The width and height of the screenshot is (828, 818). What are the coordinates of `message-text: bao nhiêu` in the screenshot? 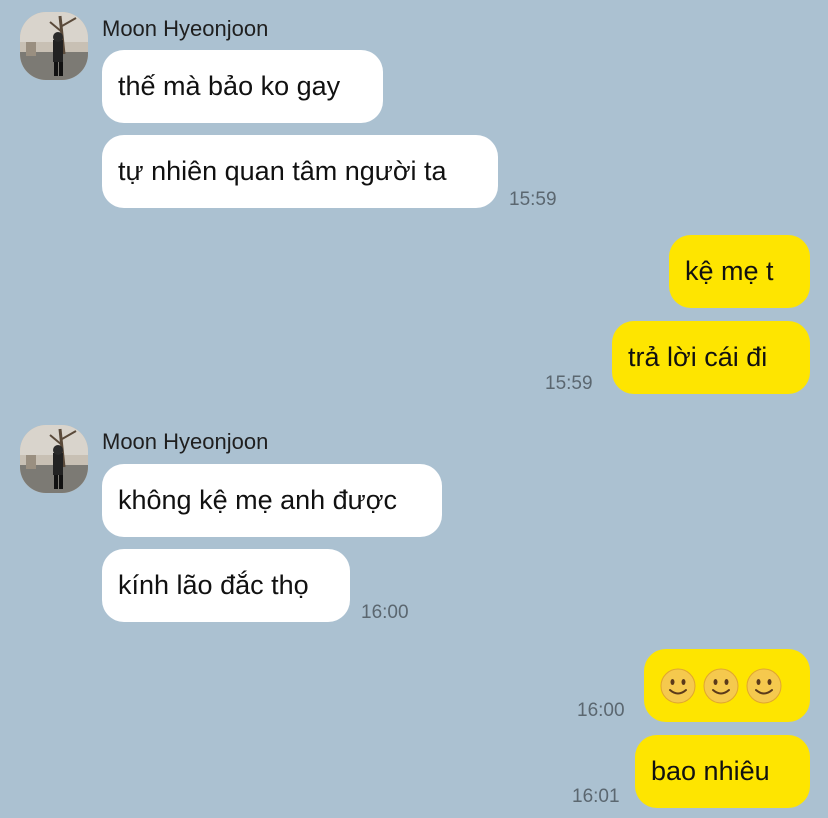 It's located at (710, 771).